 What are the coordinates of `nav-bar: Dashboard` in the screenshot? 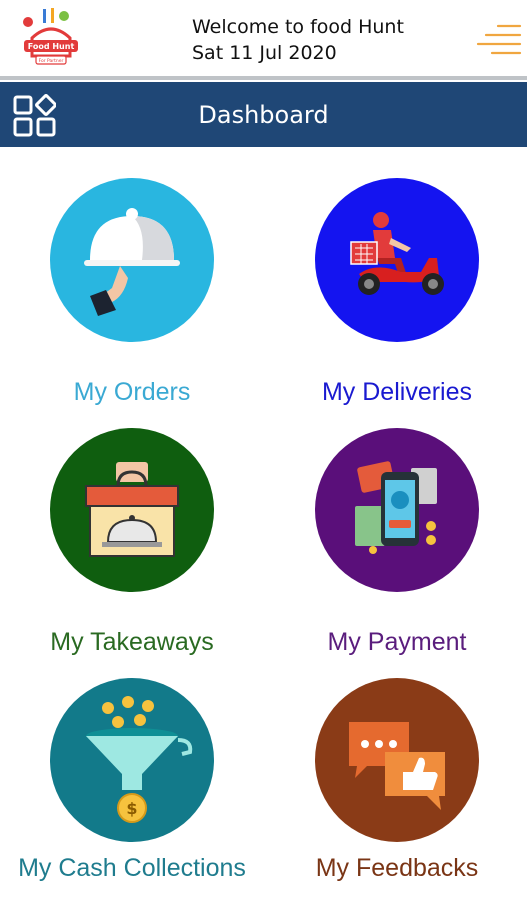 It's located at (263, 114).